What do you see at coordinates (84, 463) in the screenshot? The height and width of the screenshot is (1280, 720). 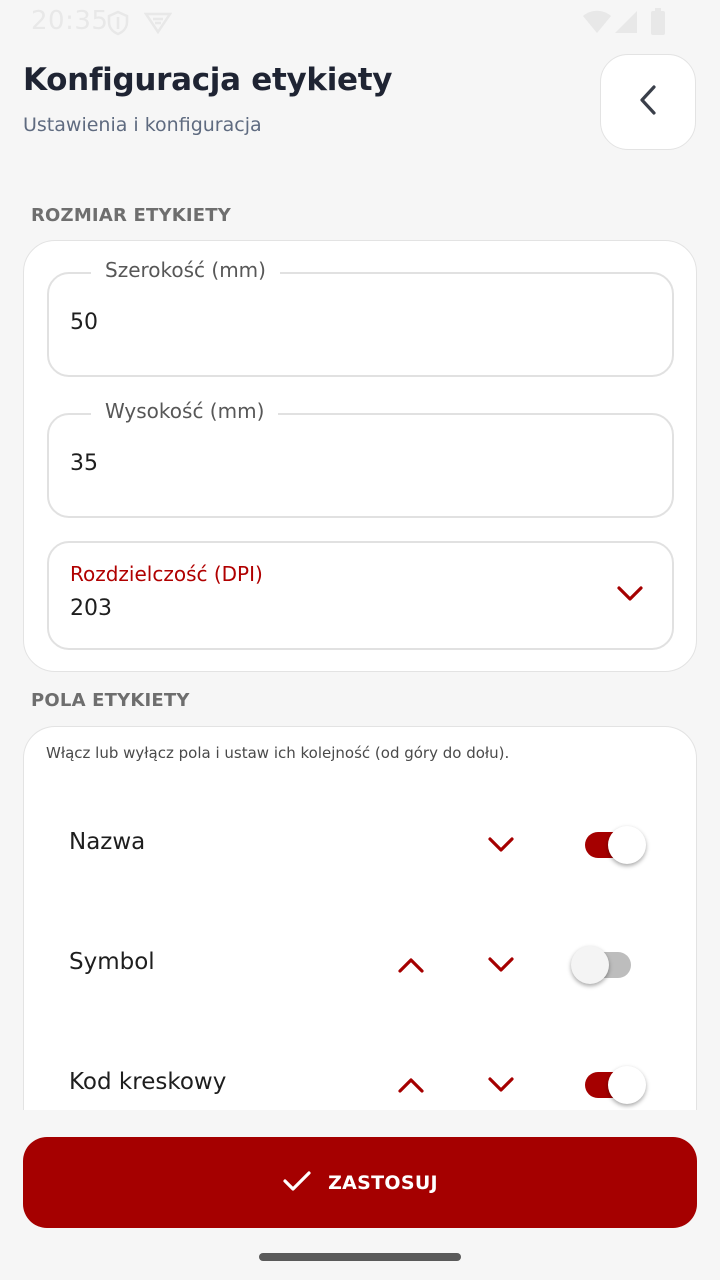 I see `height-field-value: 35` at bounding box center [84, 463].